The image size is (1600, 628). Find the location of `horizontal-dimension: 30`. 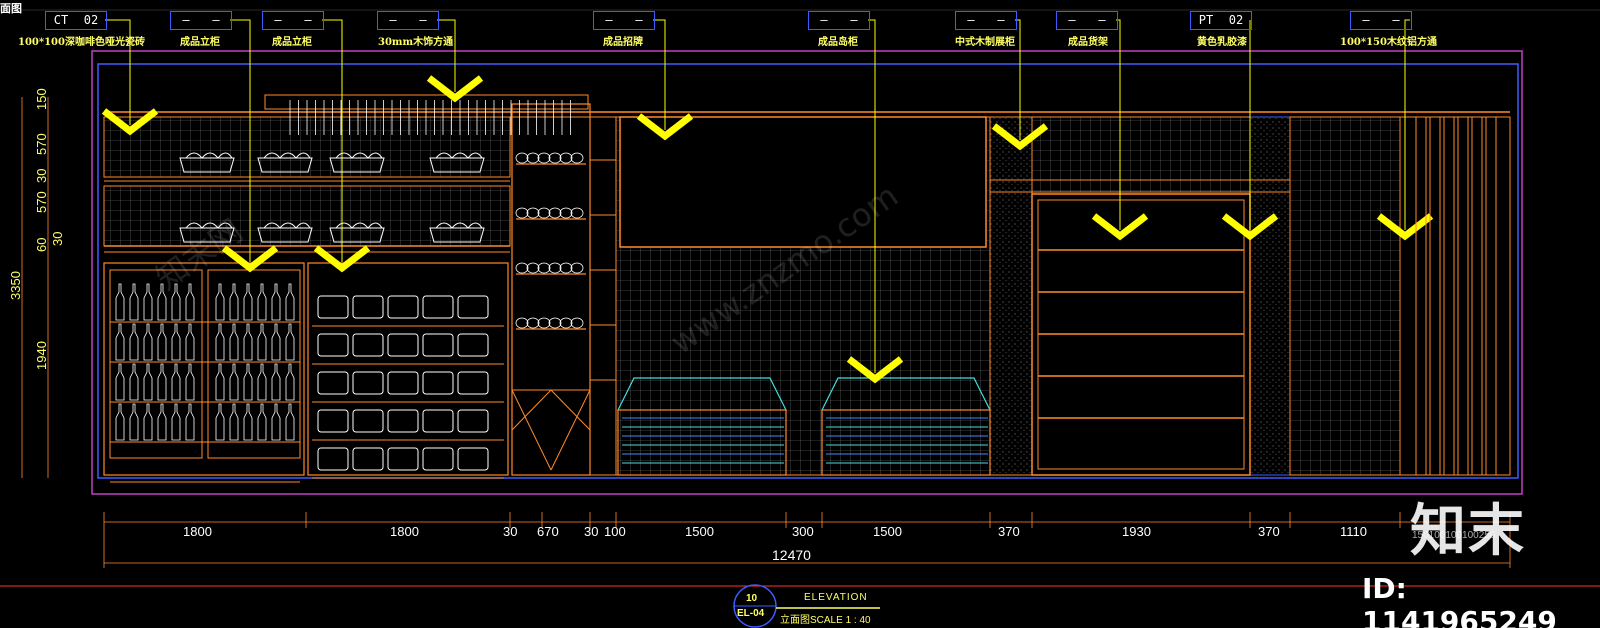

horizontal-dimension: 30 is located at coordinates (591, 531).